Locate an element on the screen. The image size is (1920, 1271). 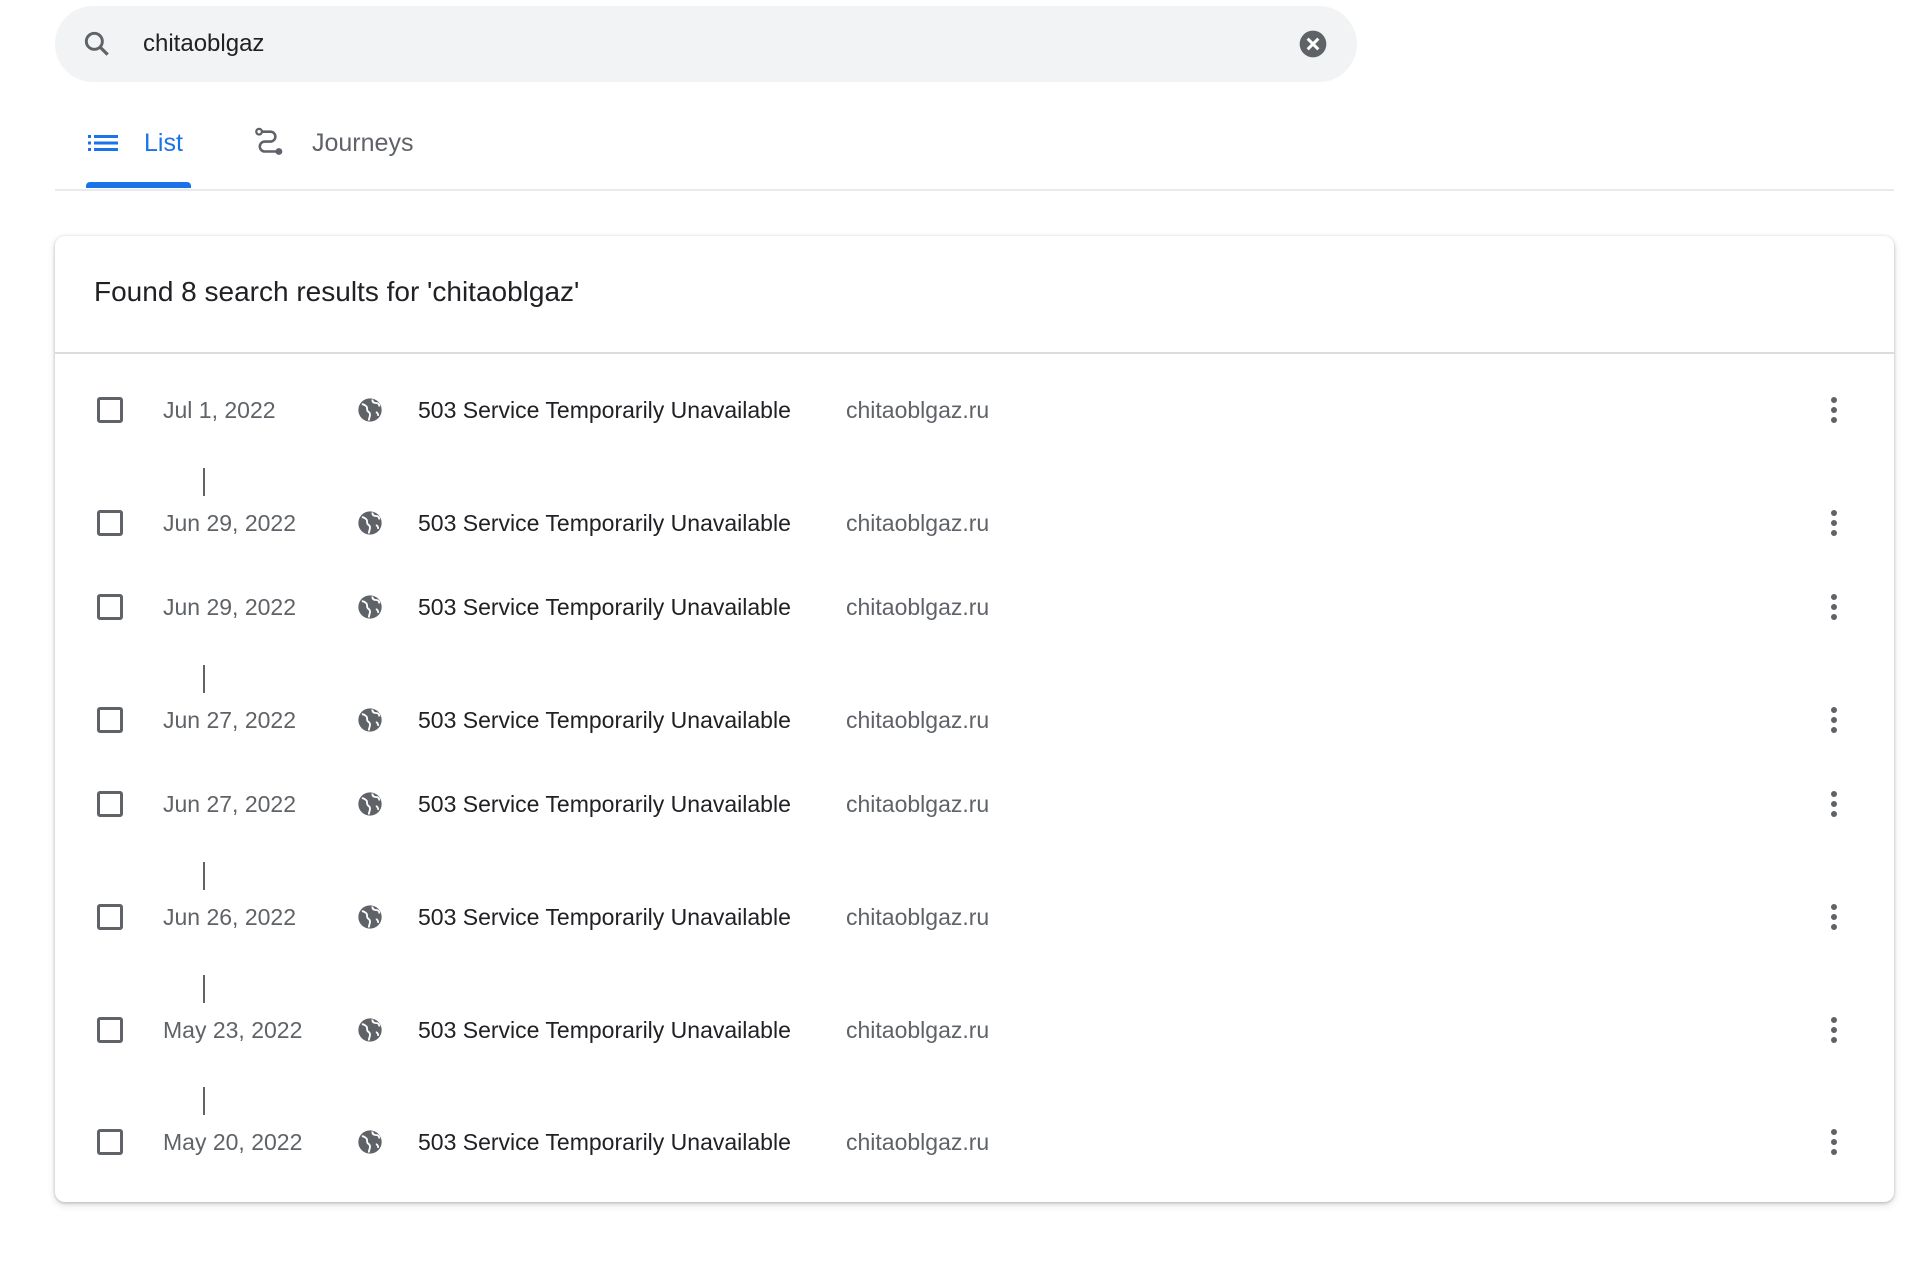
route-icon is located at coordinates (269, 141).